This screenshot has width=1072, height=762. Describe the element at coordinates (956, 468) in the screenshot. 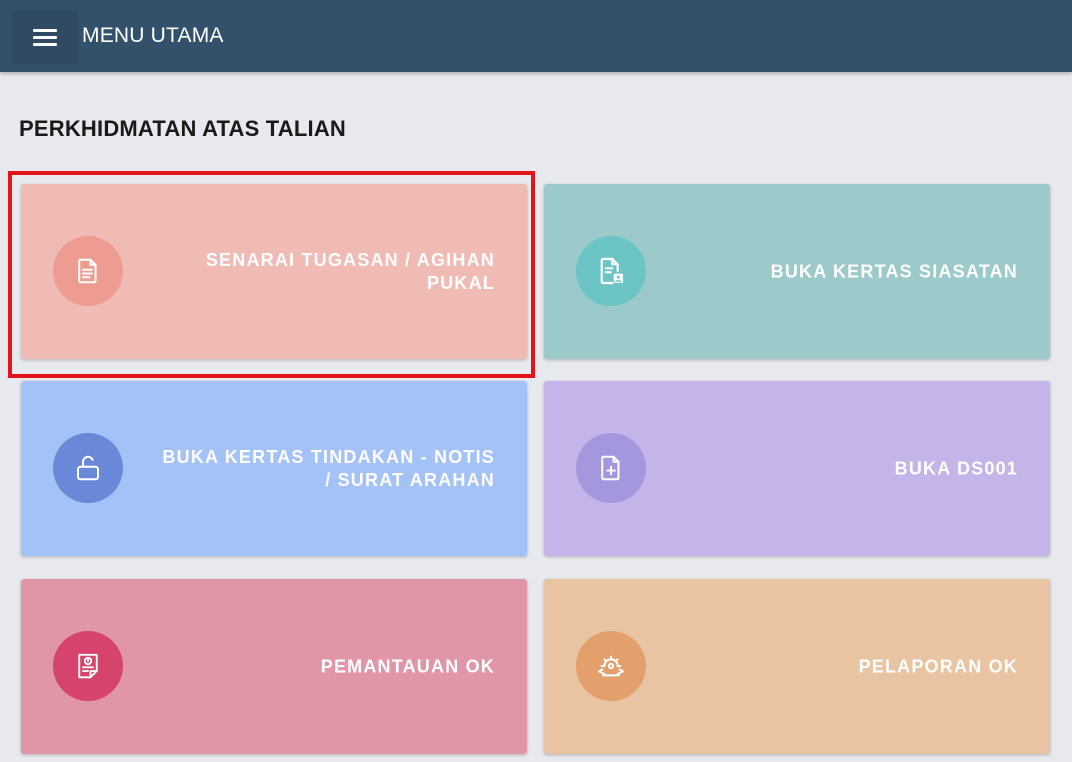

I see `card-label: BUKA DS001` at that location.